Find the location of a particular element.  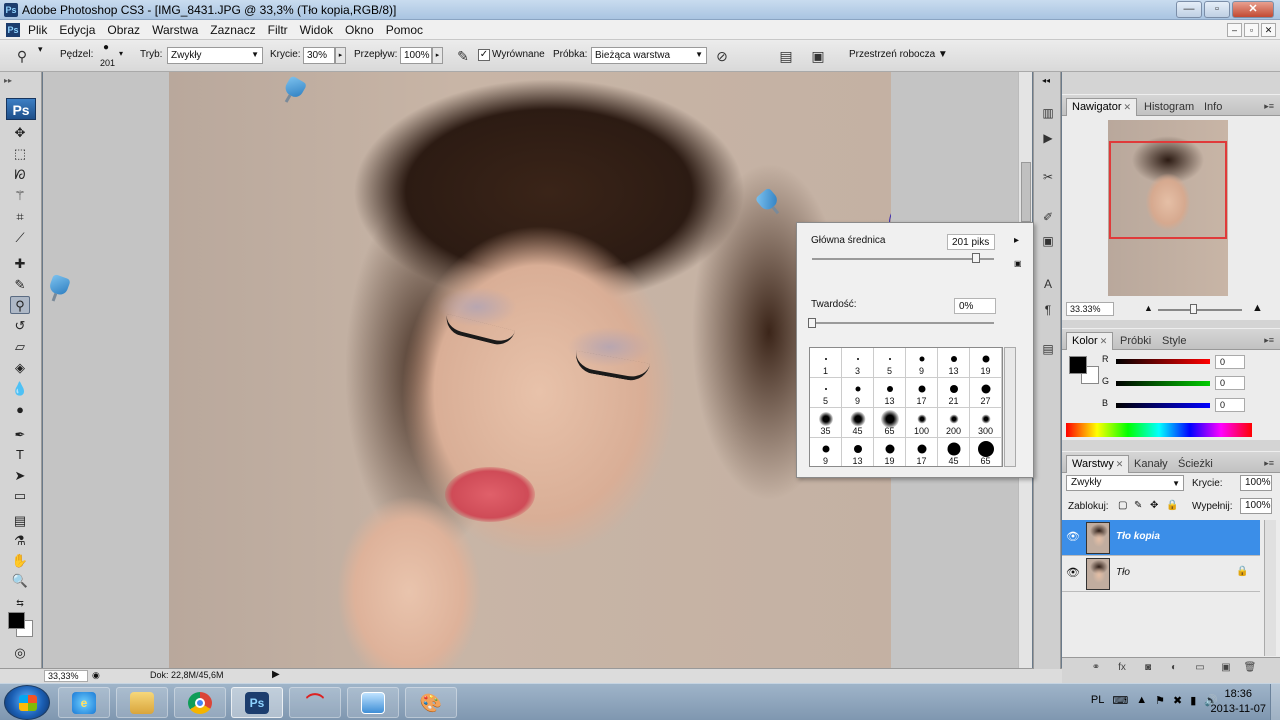

magic-wand-tool-icon: ⚚ is located at coordinates (20, 196).